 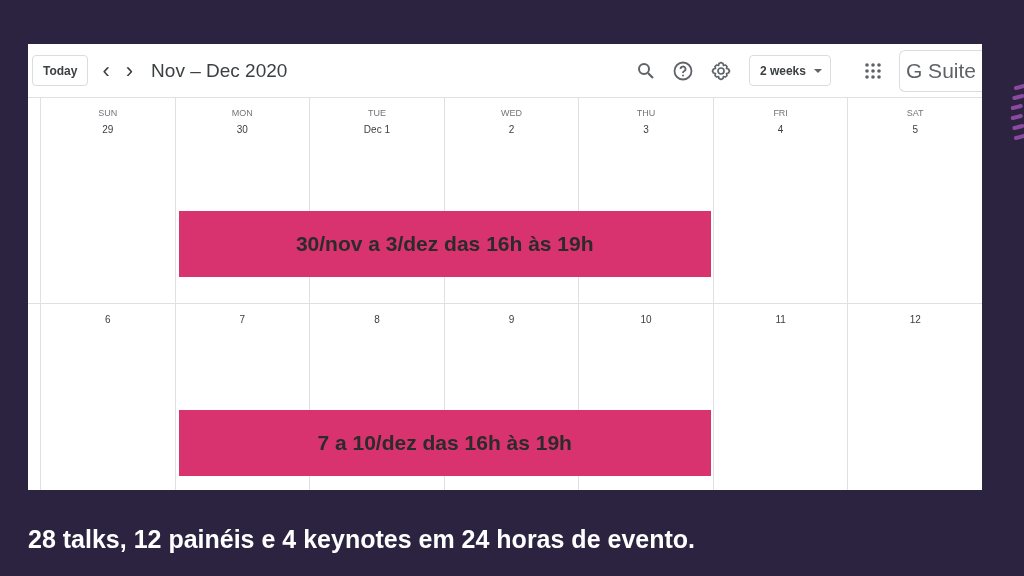 I want to click on caret-icon, so click(x=817, y=70).